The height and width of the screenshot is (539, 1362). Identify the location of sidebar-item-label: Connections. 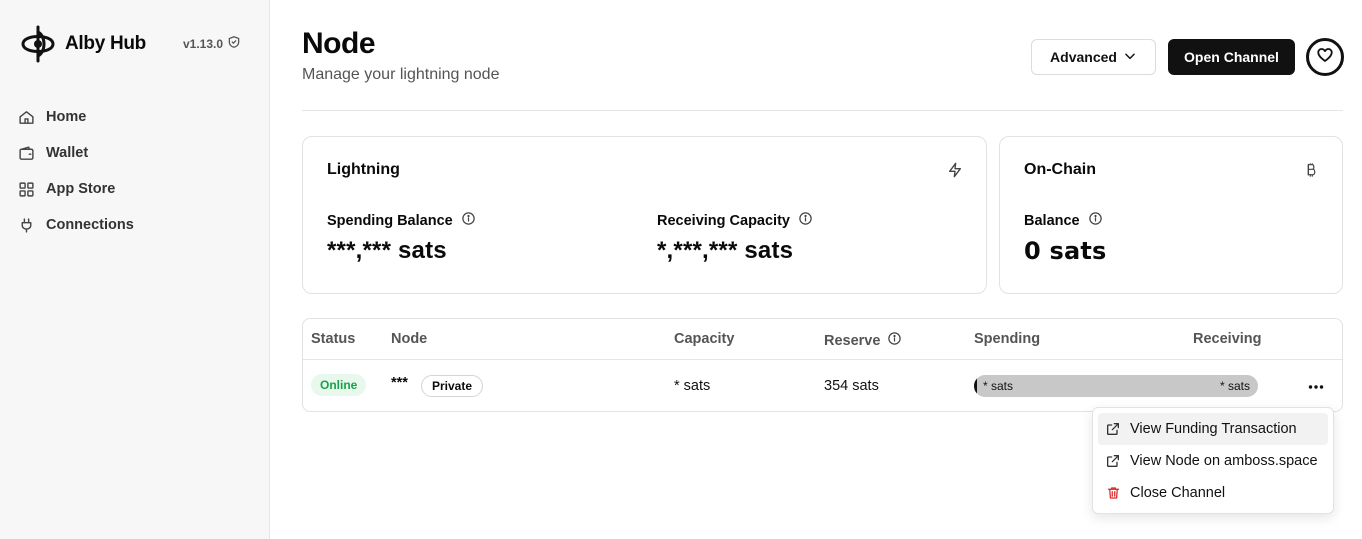
(90, 225).